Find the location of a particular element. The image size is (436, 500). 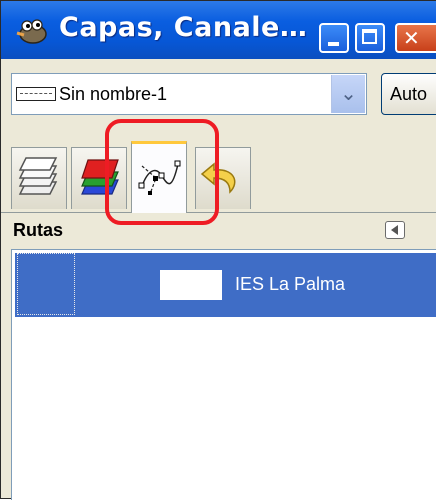

path-preview is located at coordinates (191, 285).